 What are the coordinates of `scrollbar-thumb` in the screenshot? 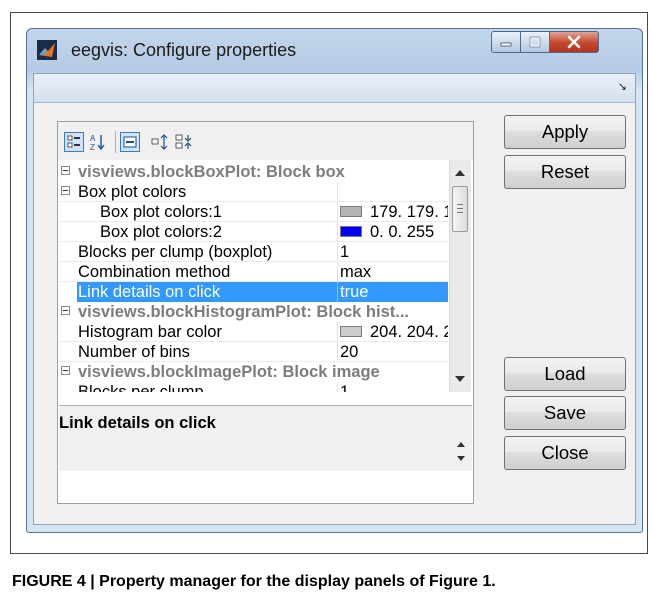 It's located at (460, 209).